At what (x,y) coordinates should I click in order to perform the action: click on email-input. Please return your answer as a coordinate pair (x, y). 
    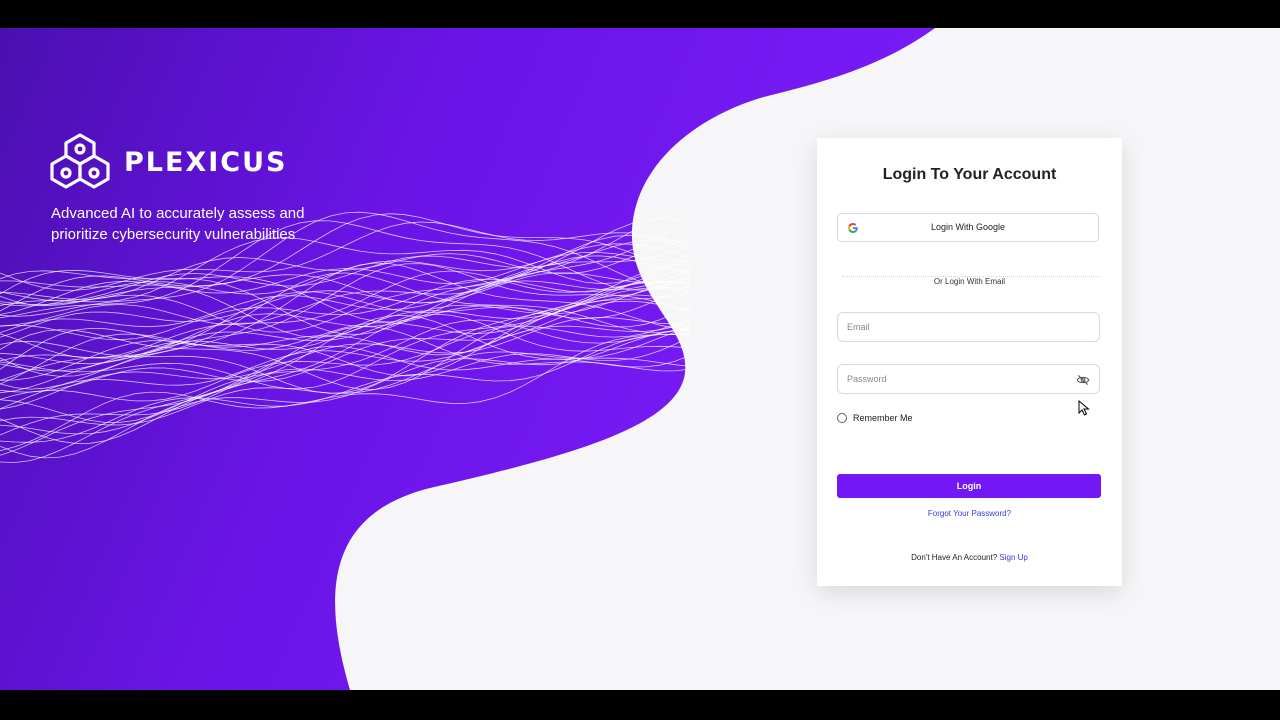
    Looking at the image, I should click on (952, 327).